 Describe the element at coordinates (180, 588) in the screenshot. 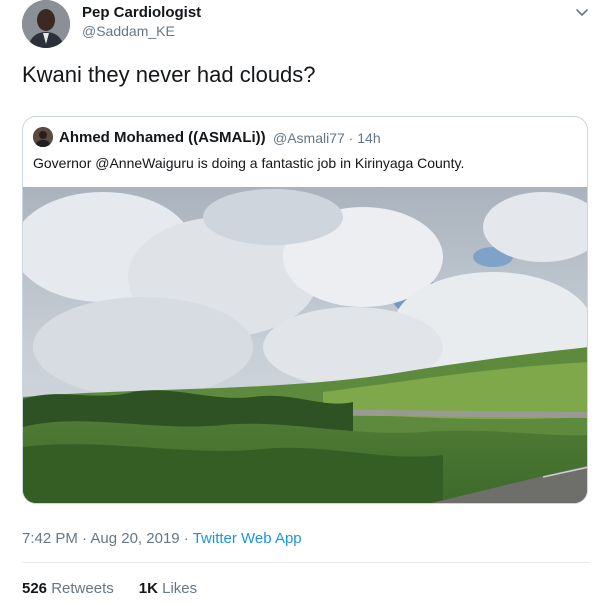

I see `likes-label: Likes` at that location.